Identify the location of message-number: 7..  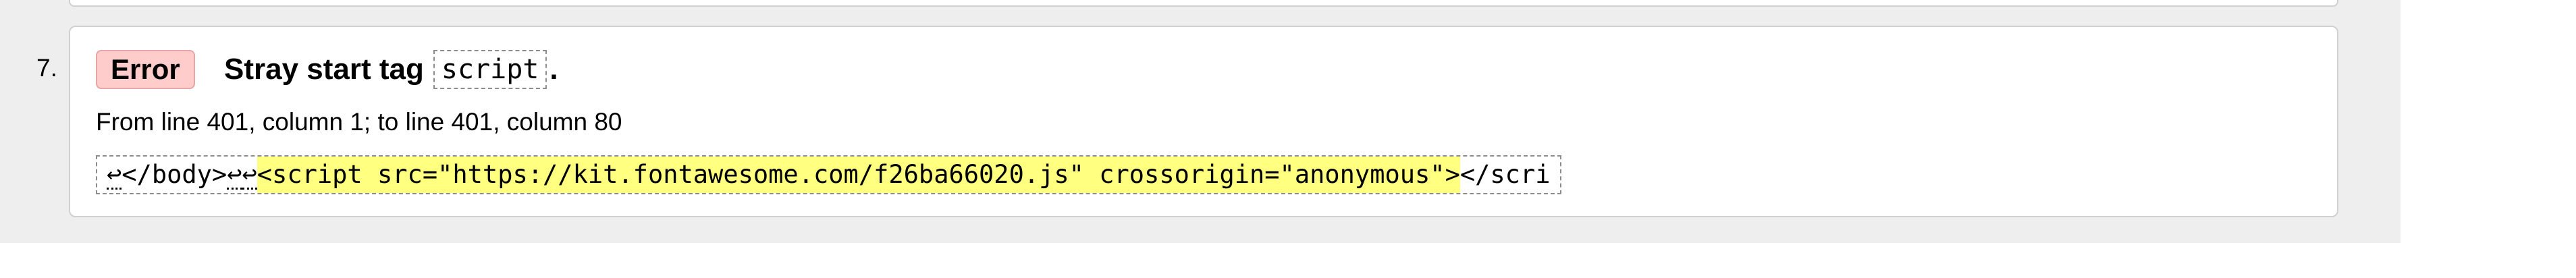
(46, 68).